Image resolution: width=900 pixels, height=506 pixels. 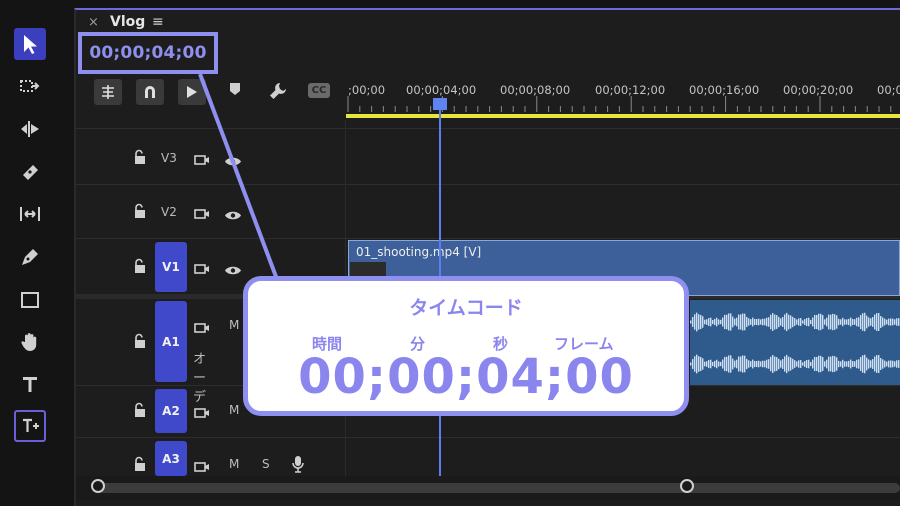 I want to click on callout-connector, so click(x=239, y=178).